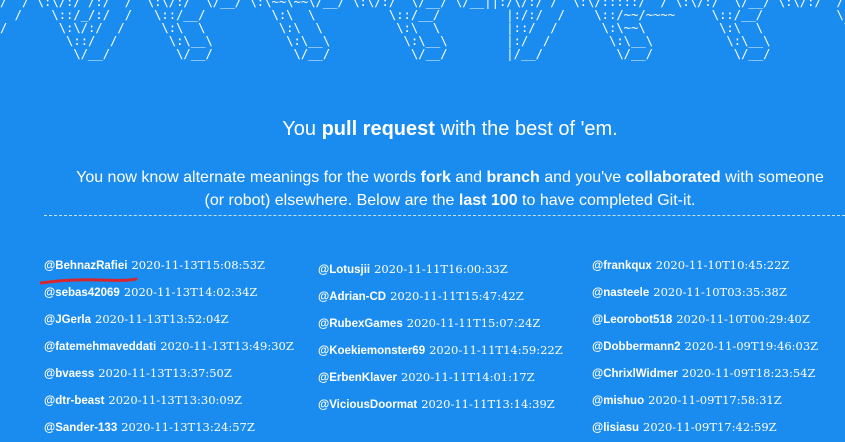  Describe the element at coordinates (622, 266) in the screenshot. I see `user-link: @frankqux` at that location.